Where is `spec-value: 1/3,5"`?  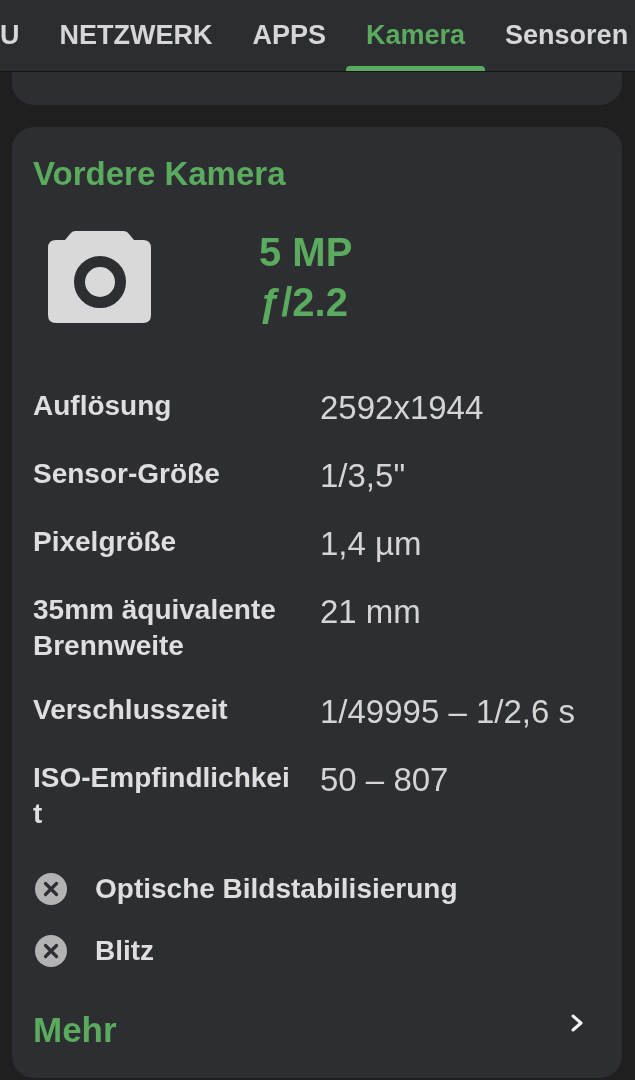
spec-value: 1/3,5" is located at coordinates (363, 476).